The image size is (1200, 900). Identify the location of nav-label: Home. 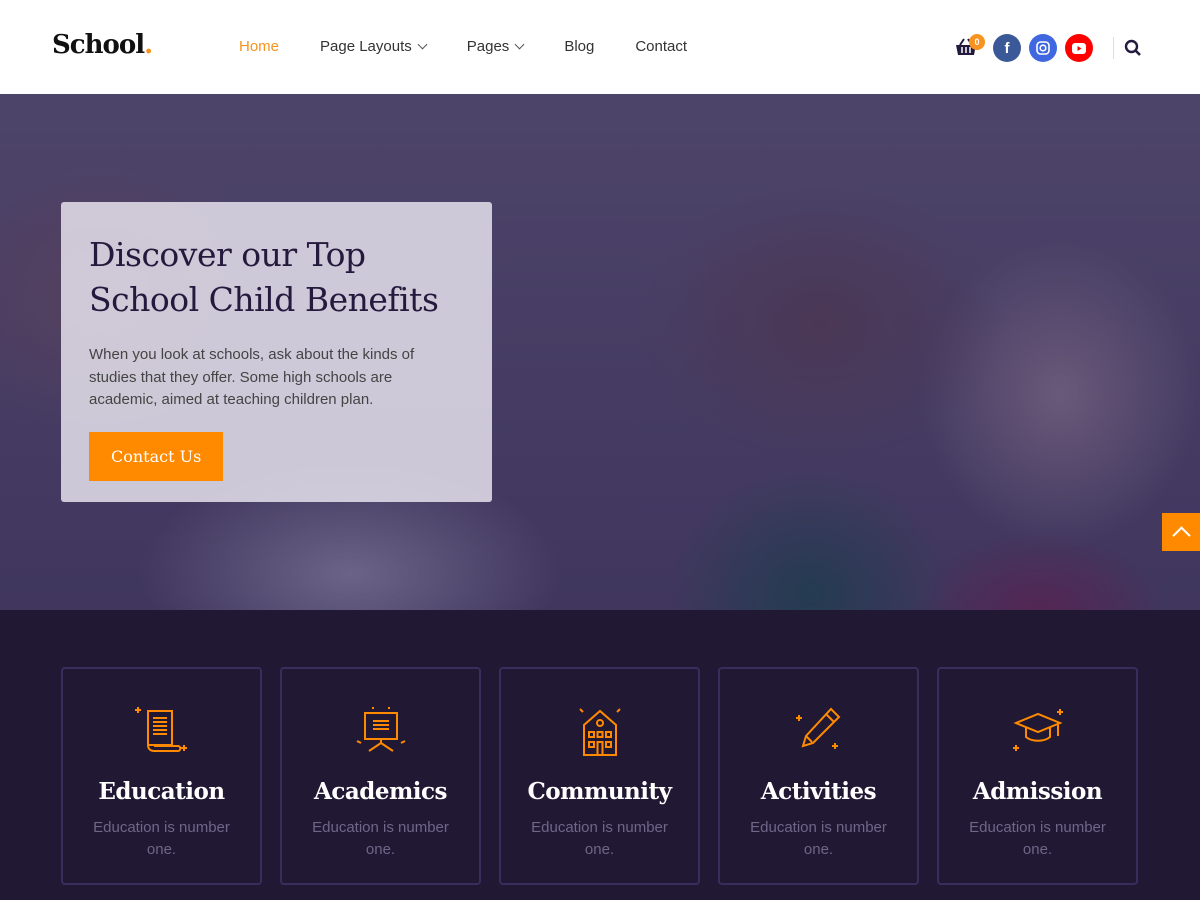
(259, 46).